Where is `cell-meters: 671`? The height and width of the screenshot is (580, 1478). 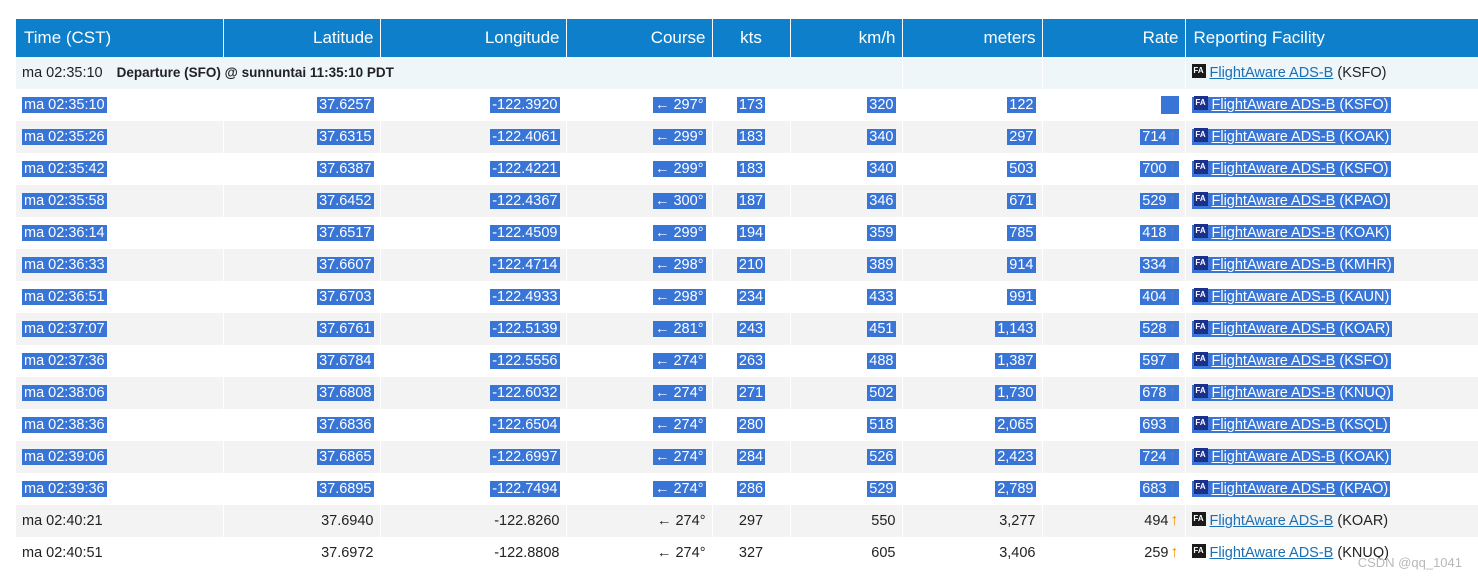 cell-meters: 671 is located at coordinates (972, 201).